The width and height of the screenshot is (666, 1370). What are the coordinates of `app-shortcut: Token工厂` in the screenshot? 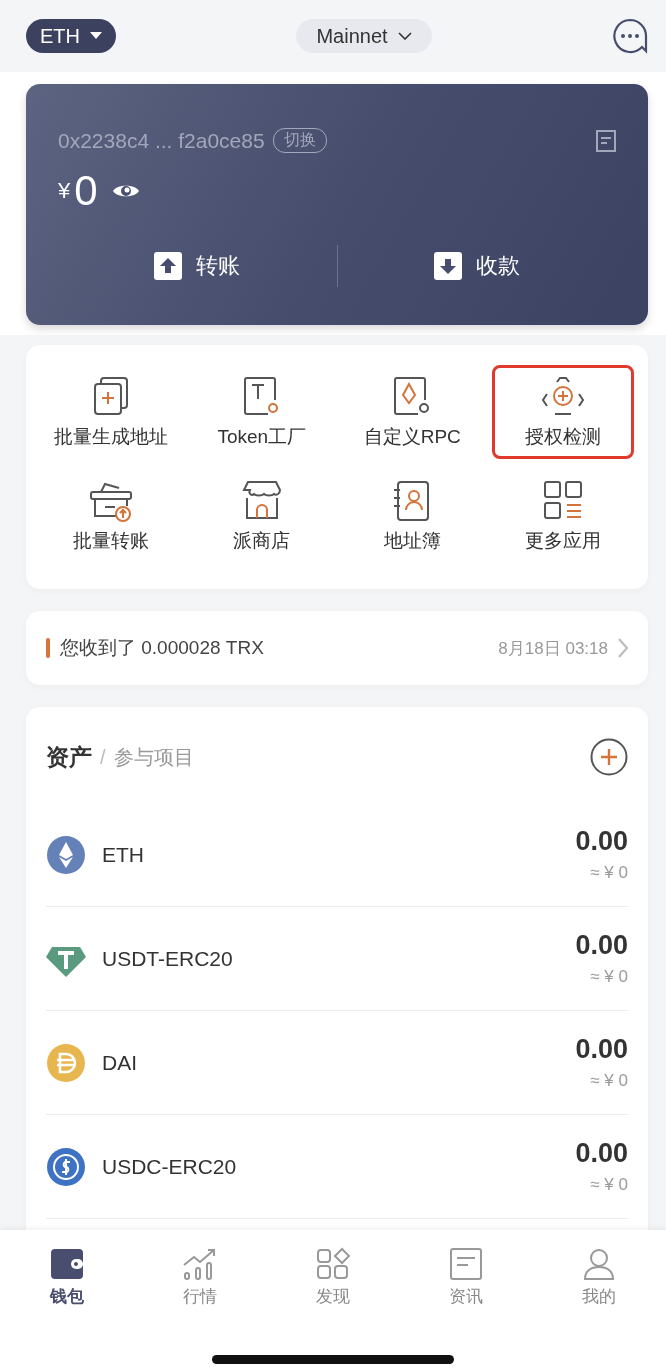 It's located at (261, 412).